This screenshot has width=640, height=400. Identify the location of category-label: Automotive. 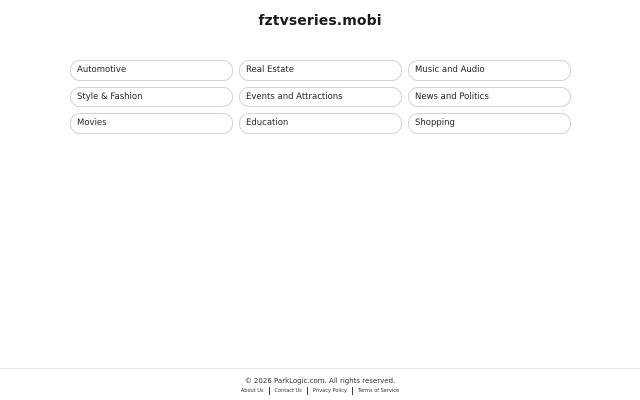
(102, 70).